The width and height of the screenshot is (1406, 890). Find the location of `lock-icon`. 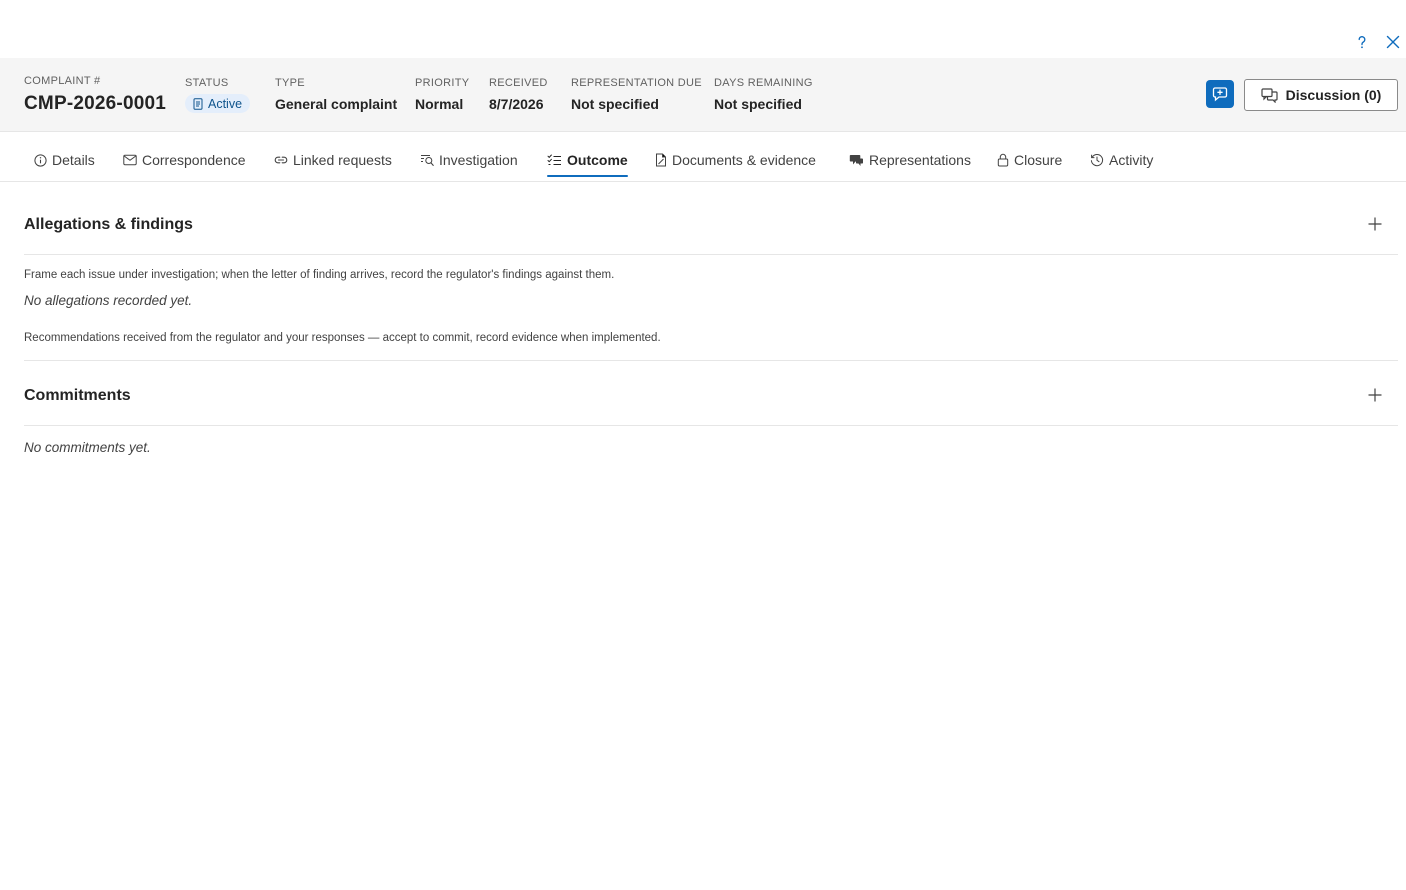

lock-icon is located at coordinates (1003, 160).